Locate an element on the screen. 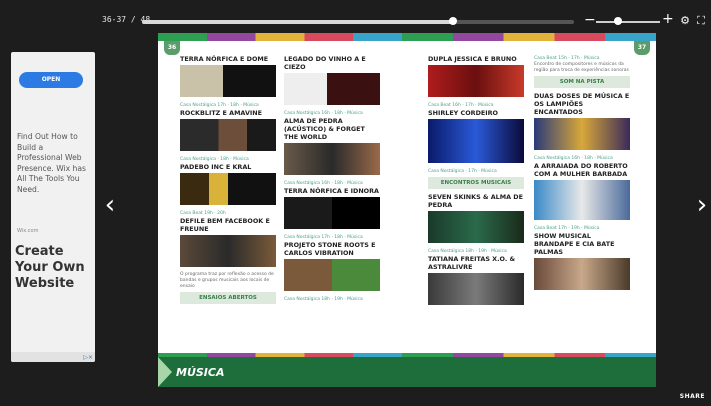 This screenshot has height=406, width=711. article-title: TATIANA FREITAS X.O. & ASTRALIVRE is located at coordinates (472, 263).